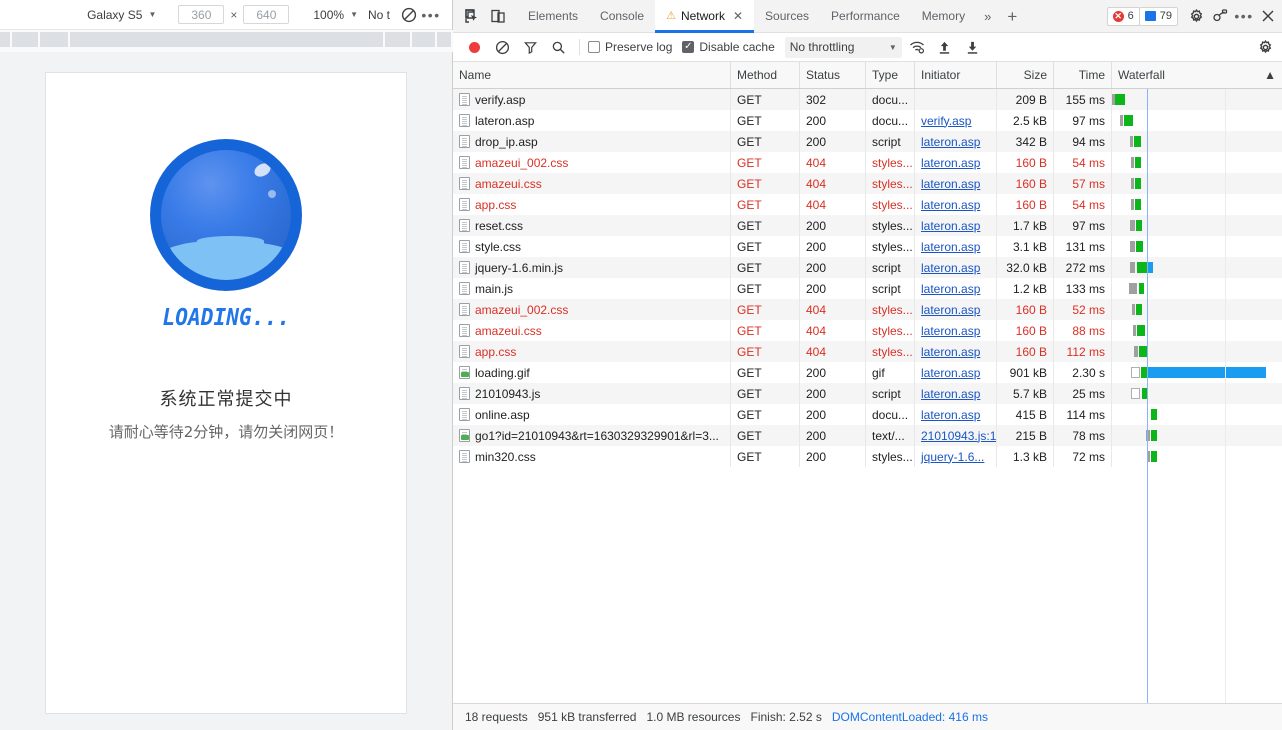 This screenshot has height=730, width=1282. I want to click on device-throttling-selector: No t, so click(383, 15).